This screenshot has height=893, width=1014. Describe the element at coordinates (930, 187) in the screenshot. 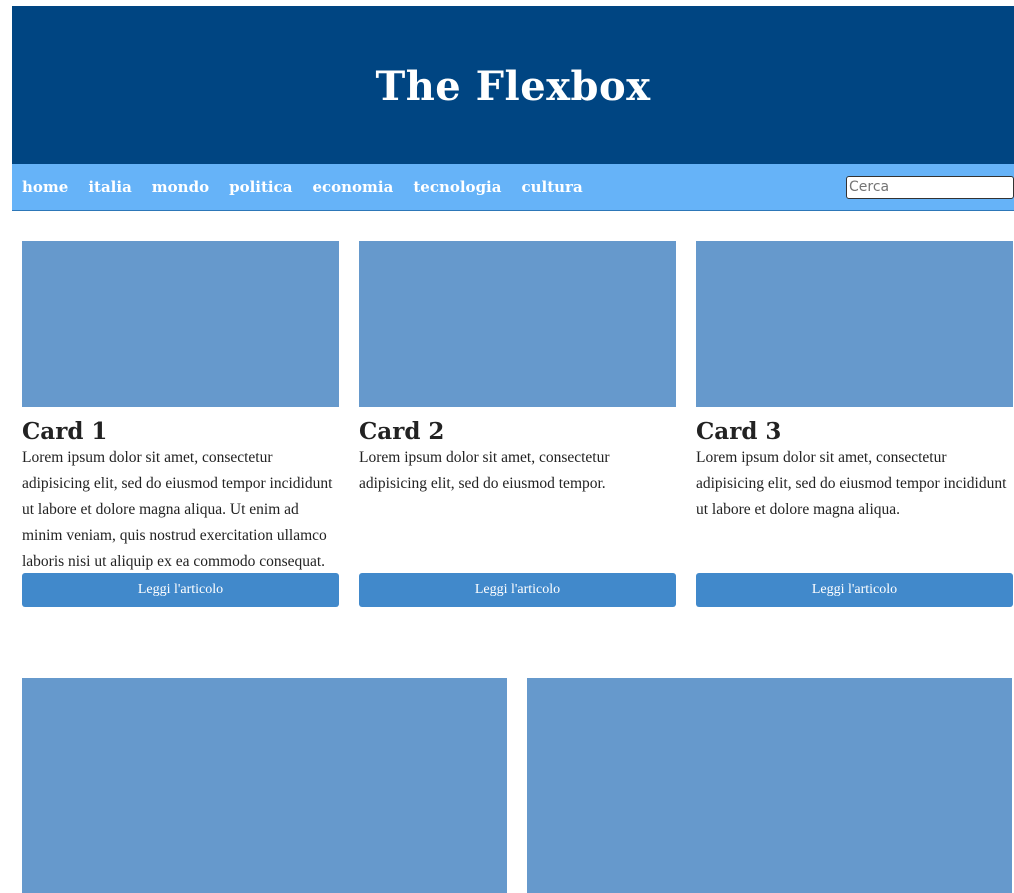

I see `search-input` at that location.